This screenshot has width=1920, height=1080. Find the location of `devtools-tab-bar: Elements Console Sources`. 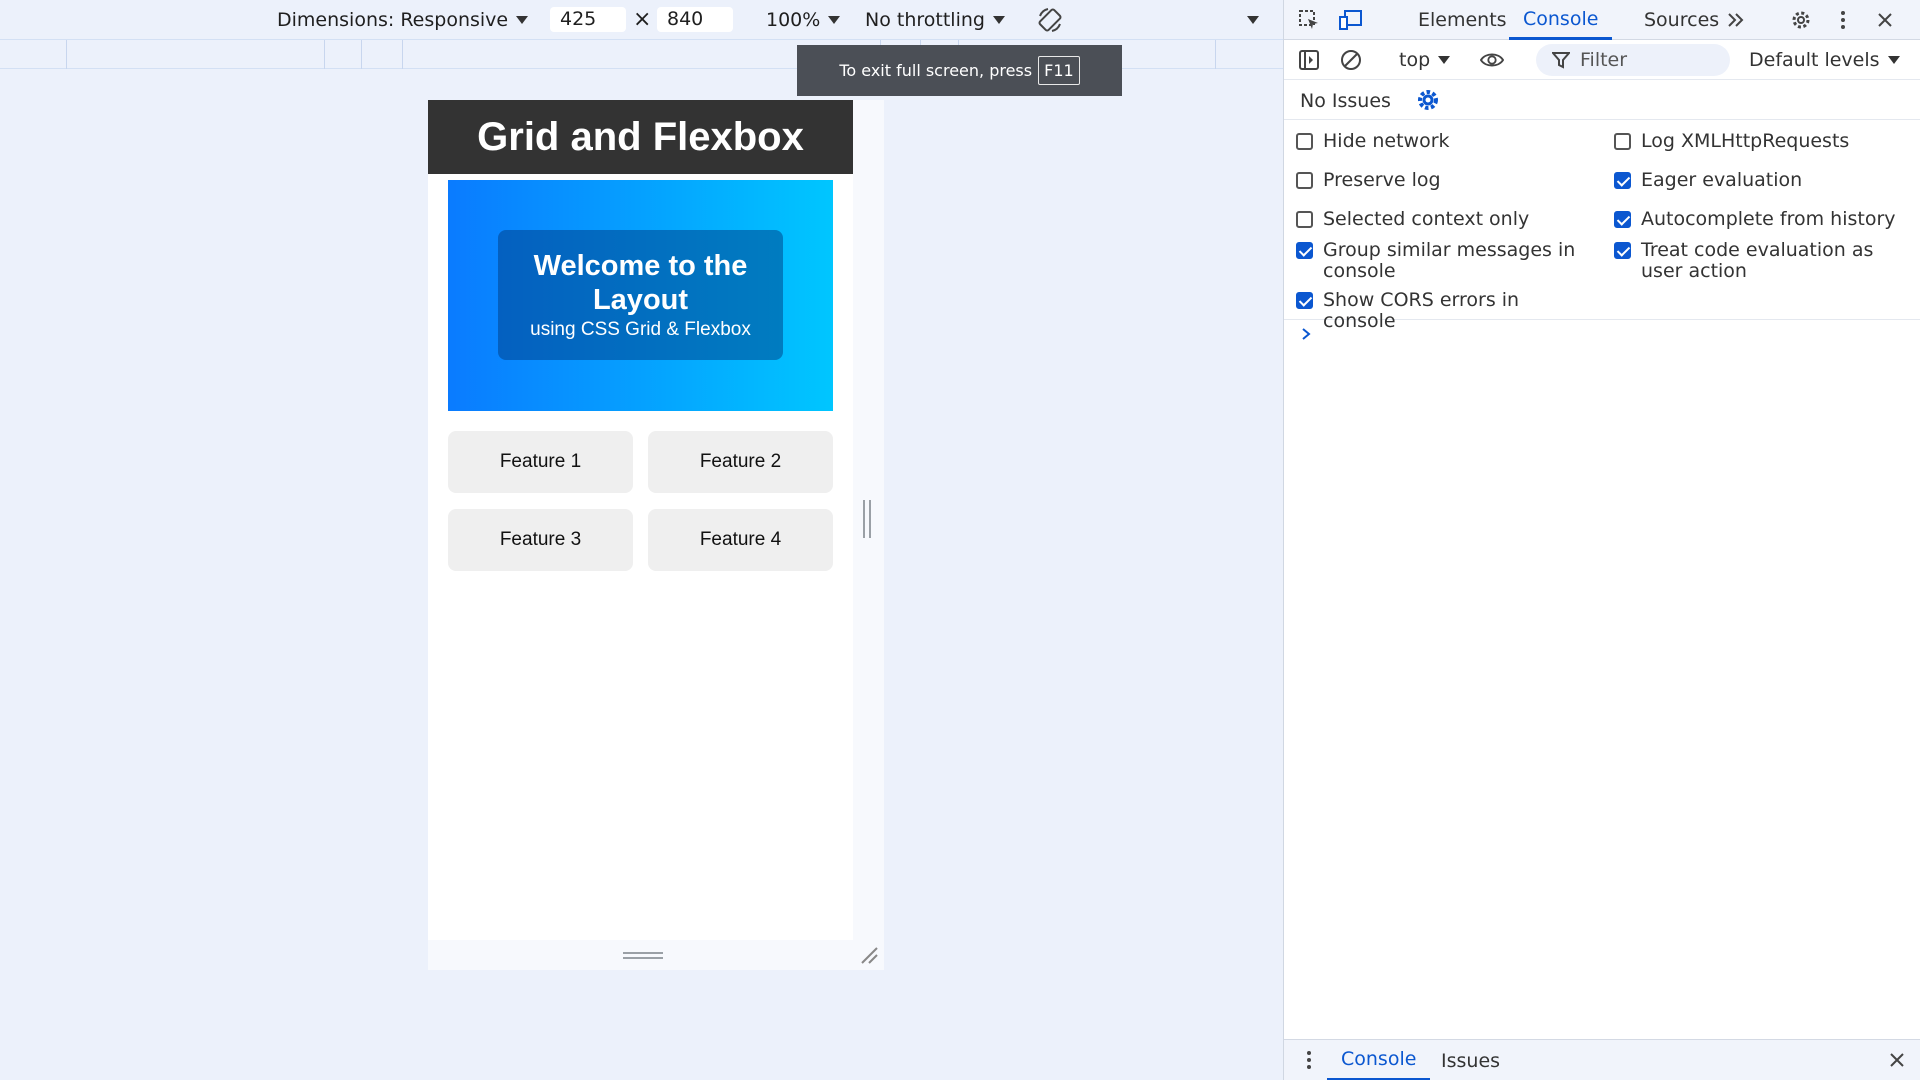

devtools-tab-bar: Elements Console Sources is located at coordinates (1602, 20).